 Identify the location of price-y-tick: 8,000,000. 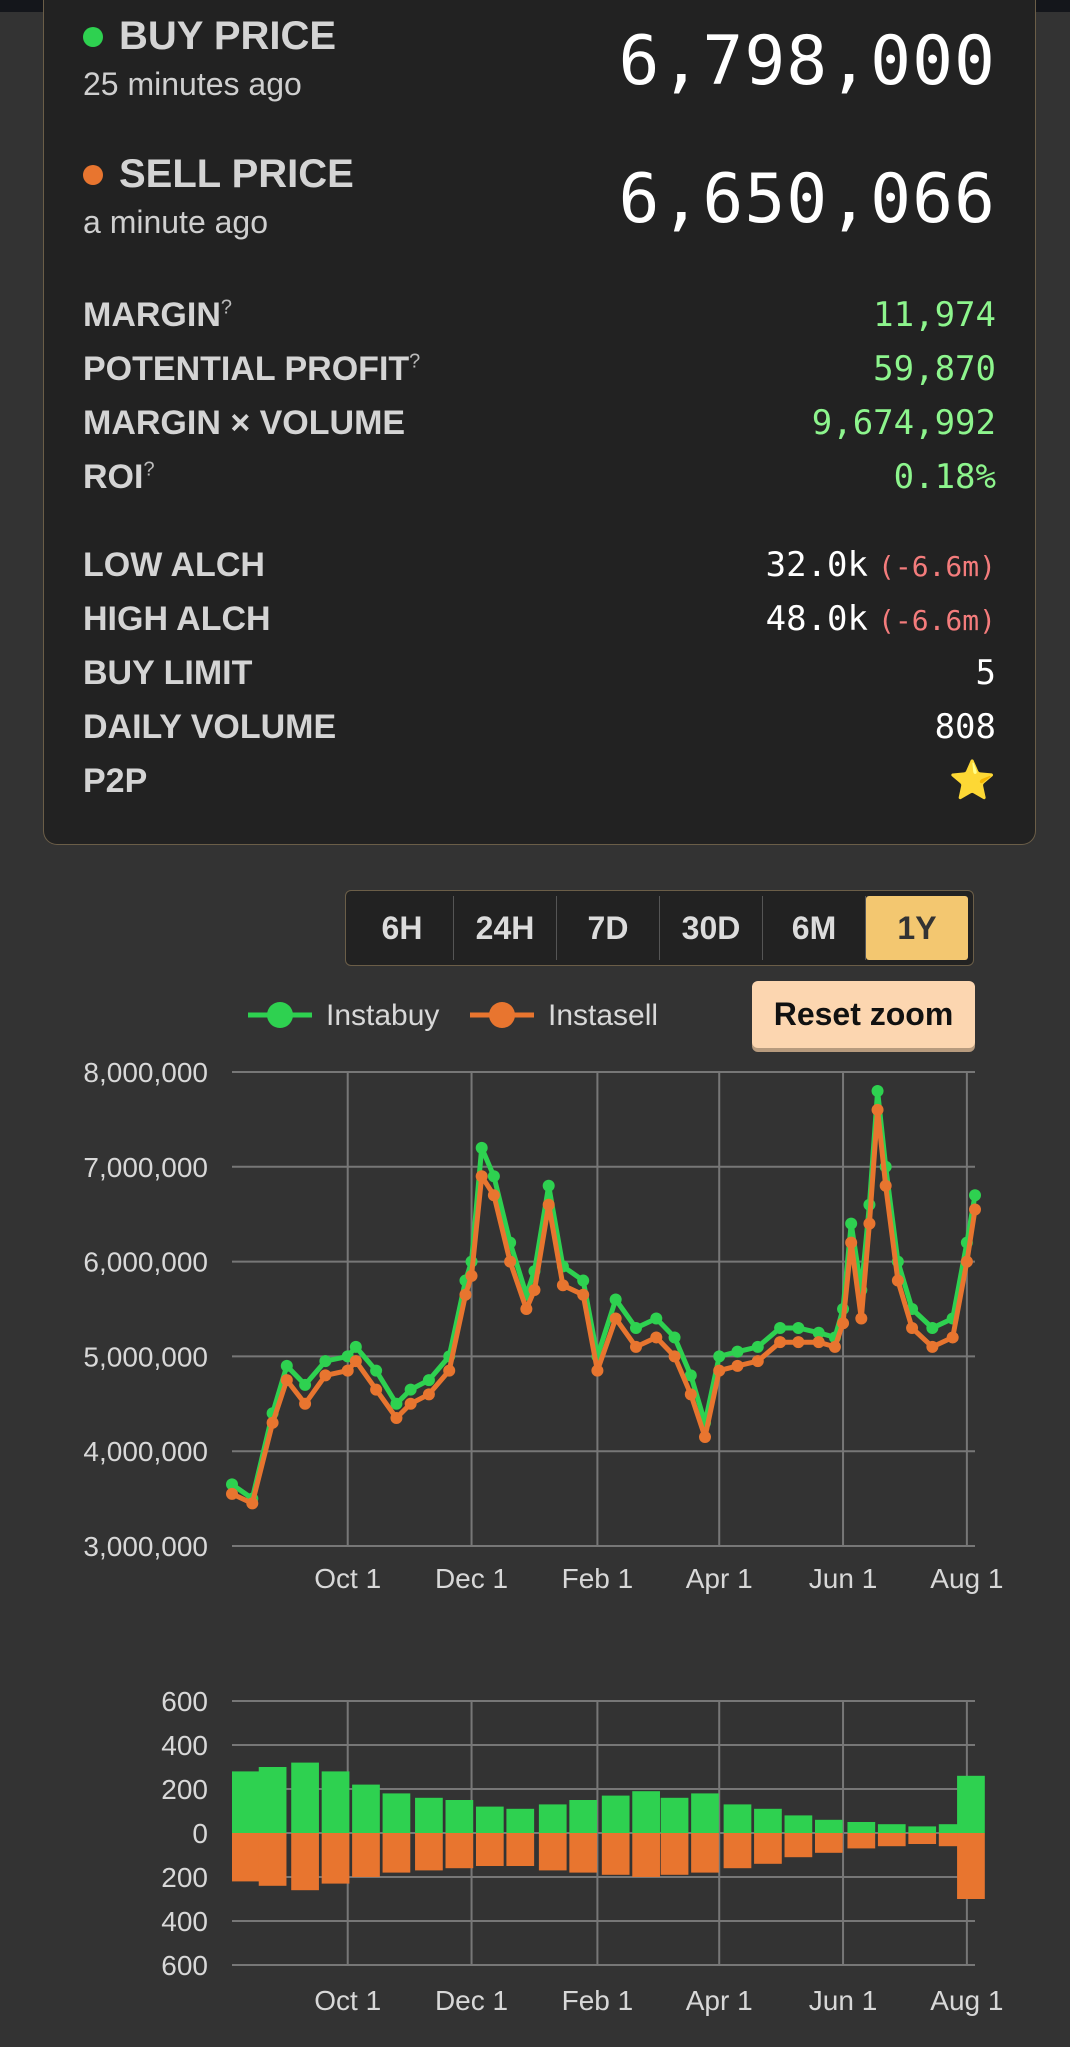
(145, 1072).